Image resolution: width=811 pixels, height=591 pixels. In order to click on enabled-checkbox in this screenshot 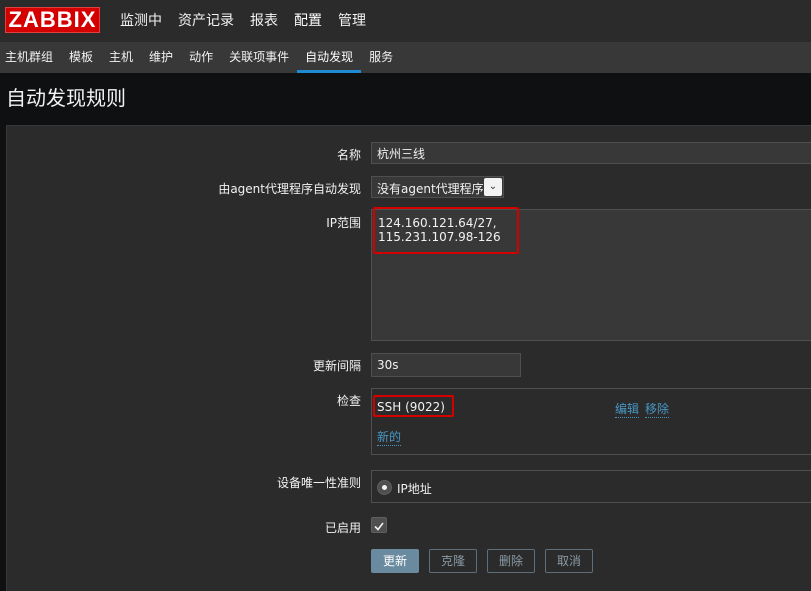, I will do `click(379, 525)`.